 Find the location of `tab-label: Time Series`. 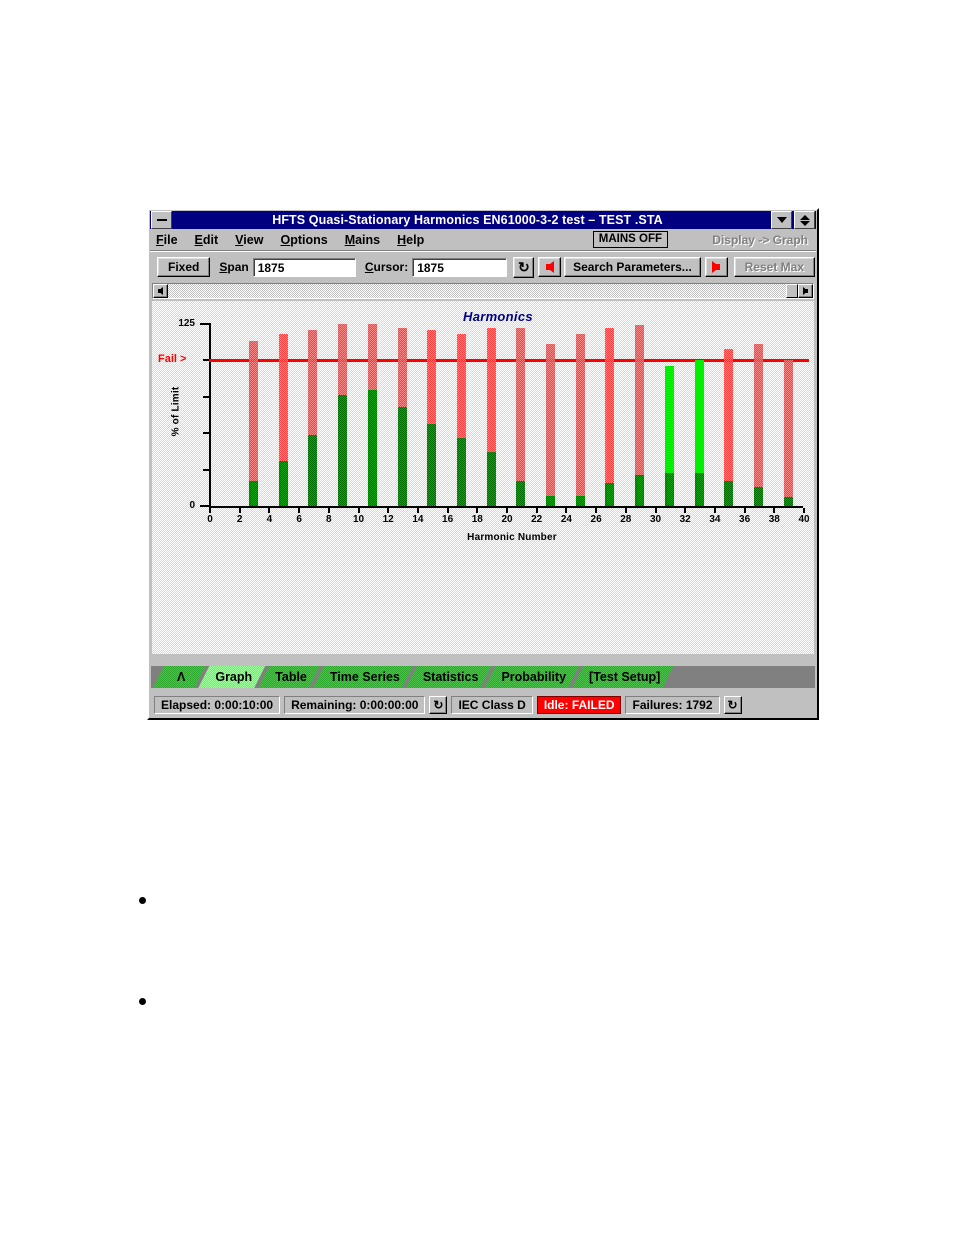

tab-label: Time Series is located at coordinates (364, 677).